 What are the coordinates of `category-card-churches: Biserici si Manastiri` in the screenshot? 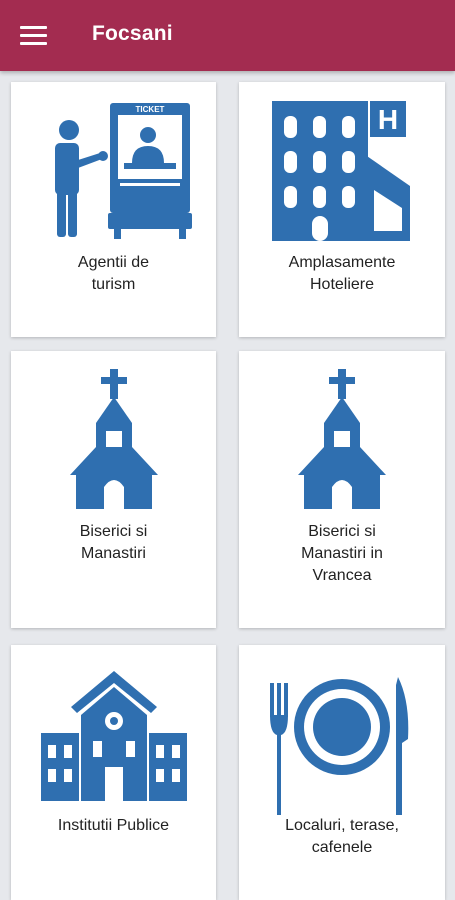 It's located at (113, 489).